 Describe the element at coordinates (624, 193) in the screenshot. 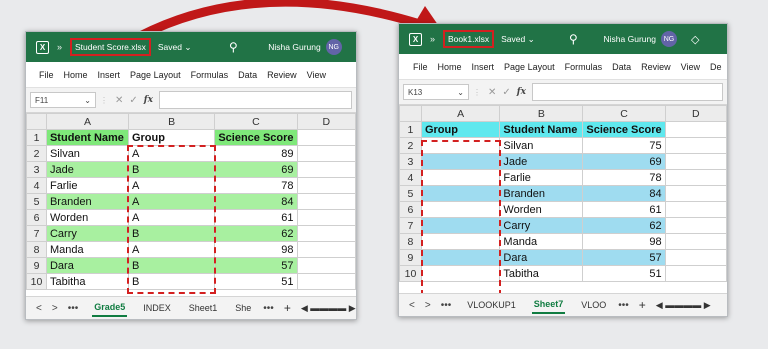

I see `cell-c: 84` at that location.